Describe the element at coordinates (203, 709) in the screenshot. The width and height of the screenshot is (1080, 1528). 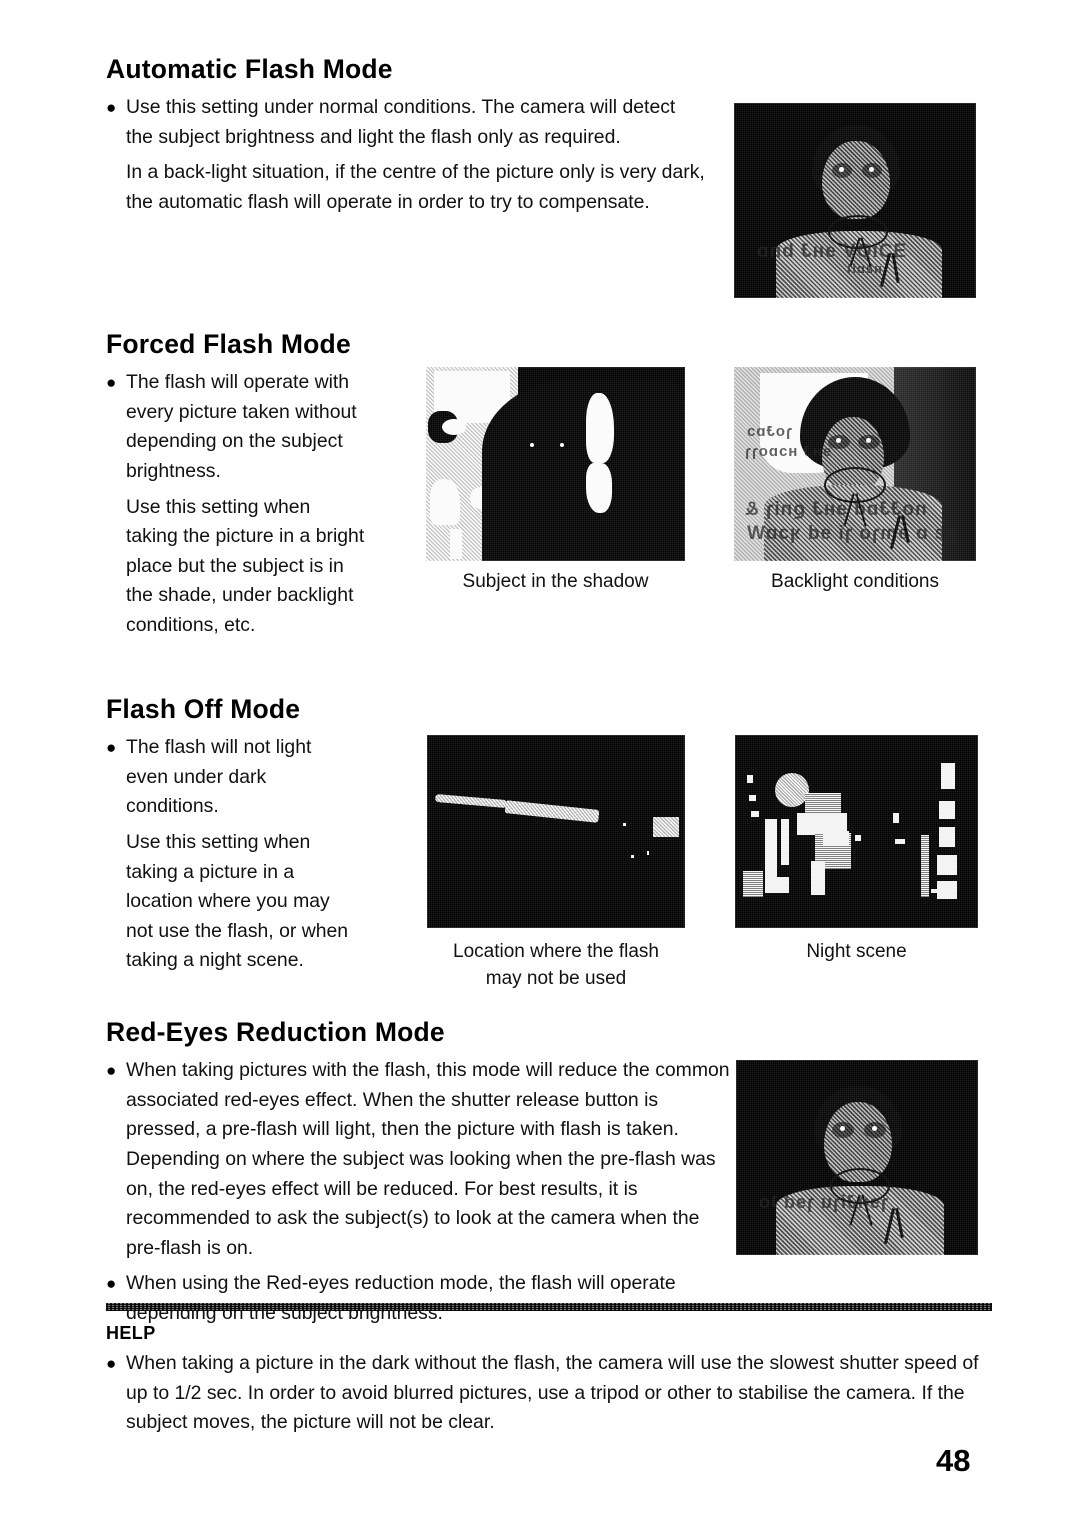
I see `section-heading-flash-off-mode: Flash Off Mode` at that location.